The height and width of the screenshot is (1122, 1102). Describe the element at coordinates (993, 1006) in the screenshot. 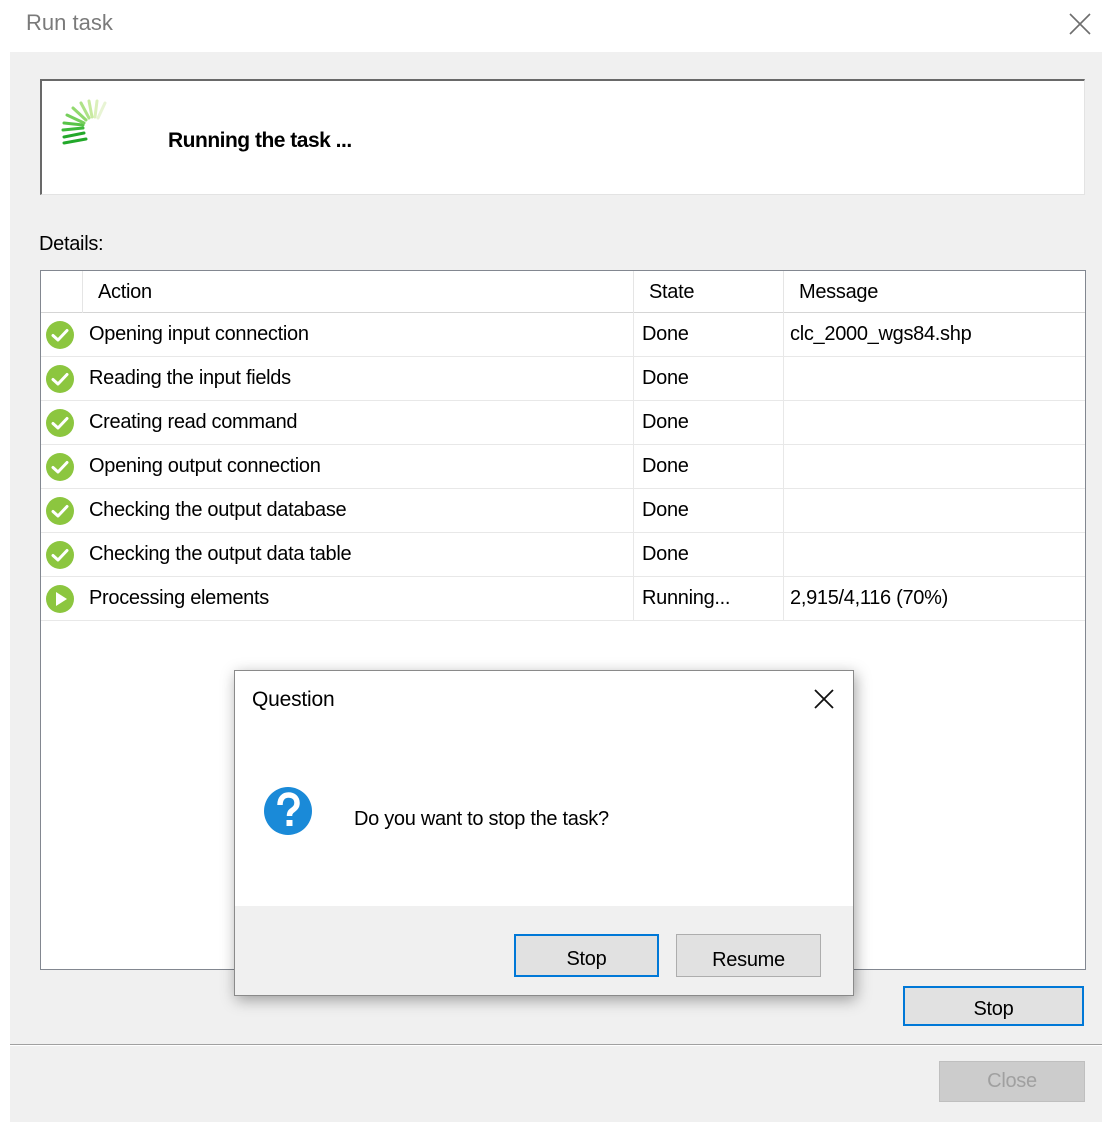

I see `stop-button: Stop` at that location.